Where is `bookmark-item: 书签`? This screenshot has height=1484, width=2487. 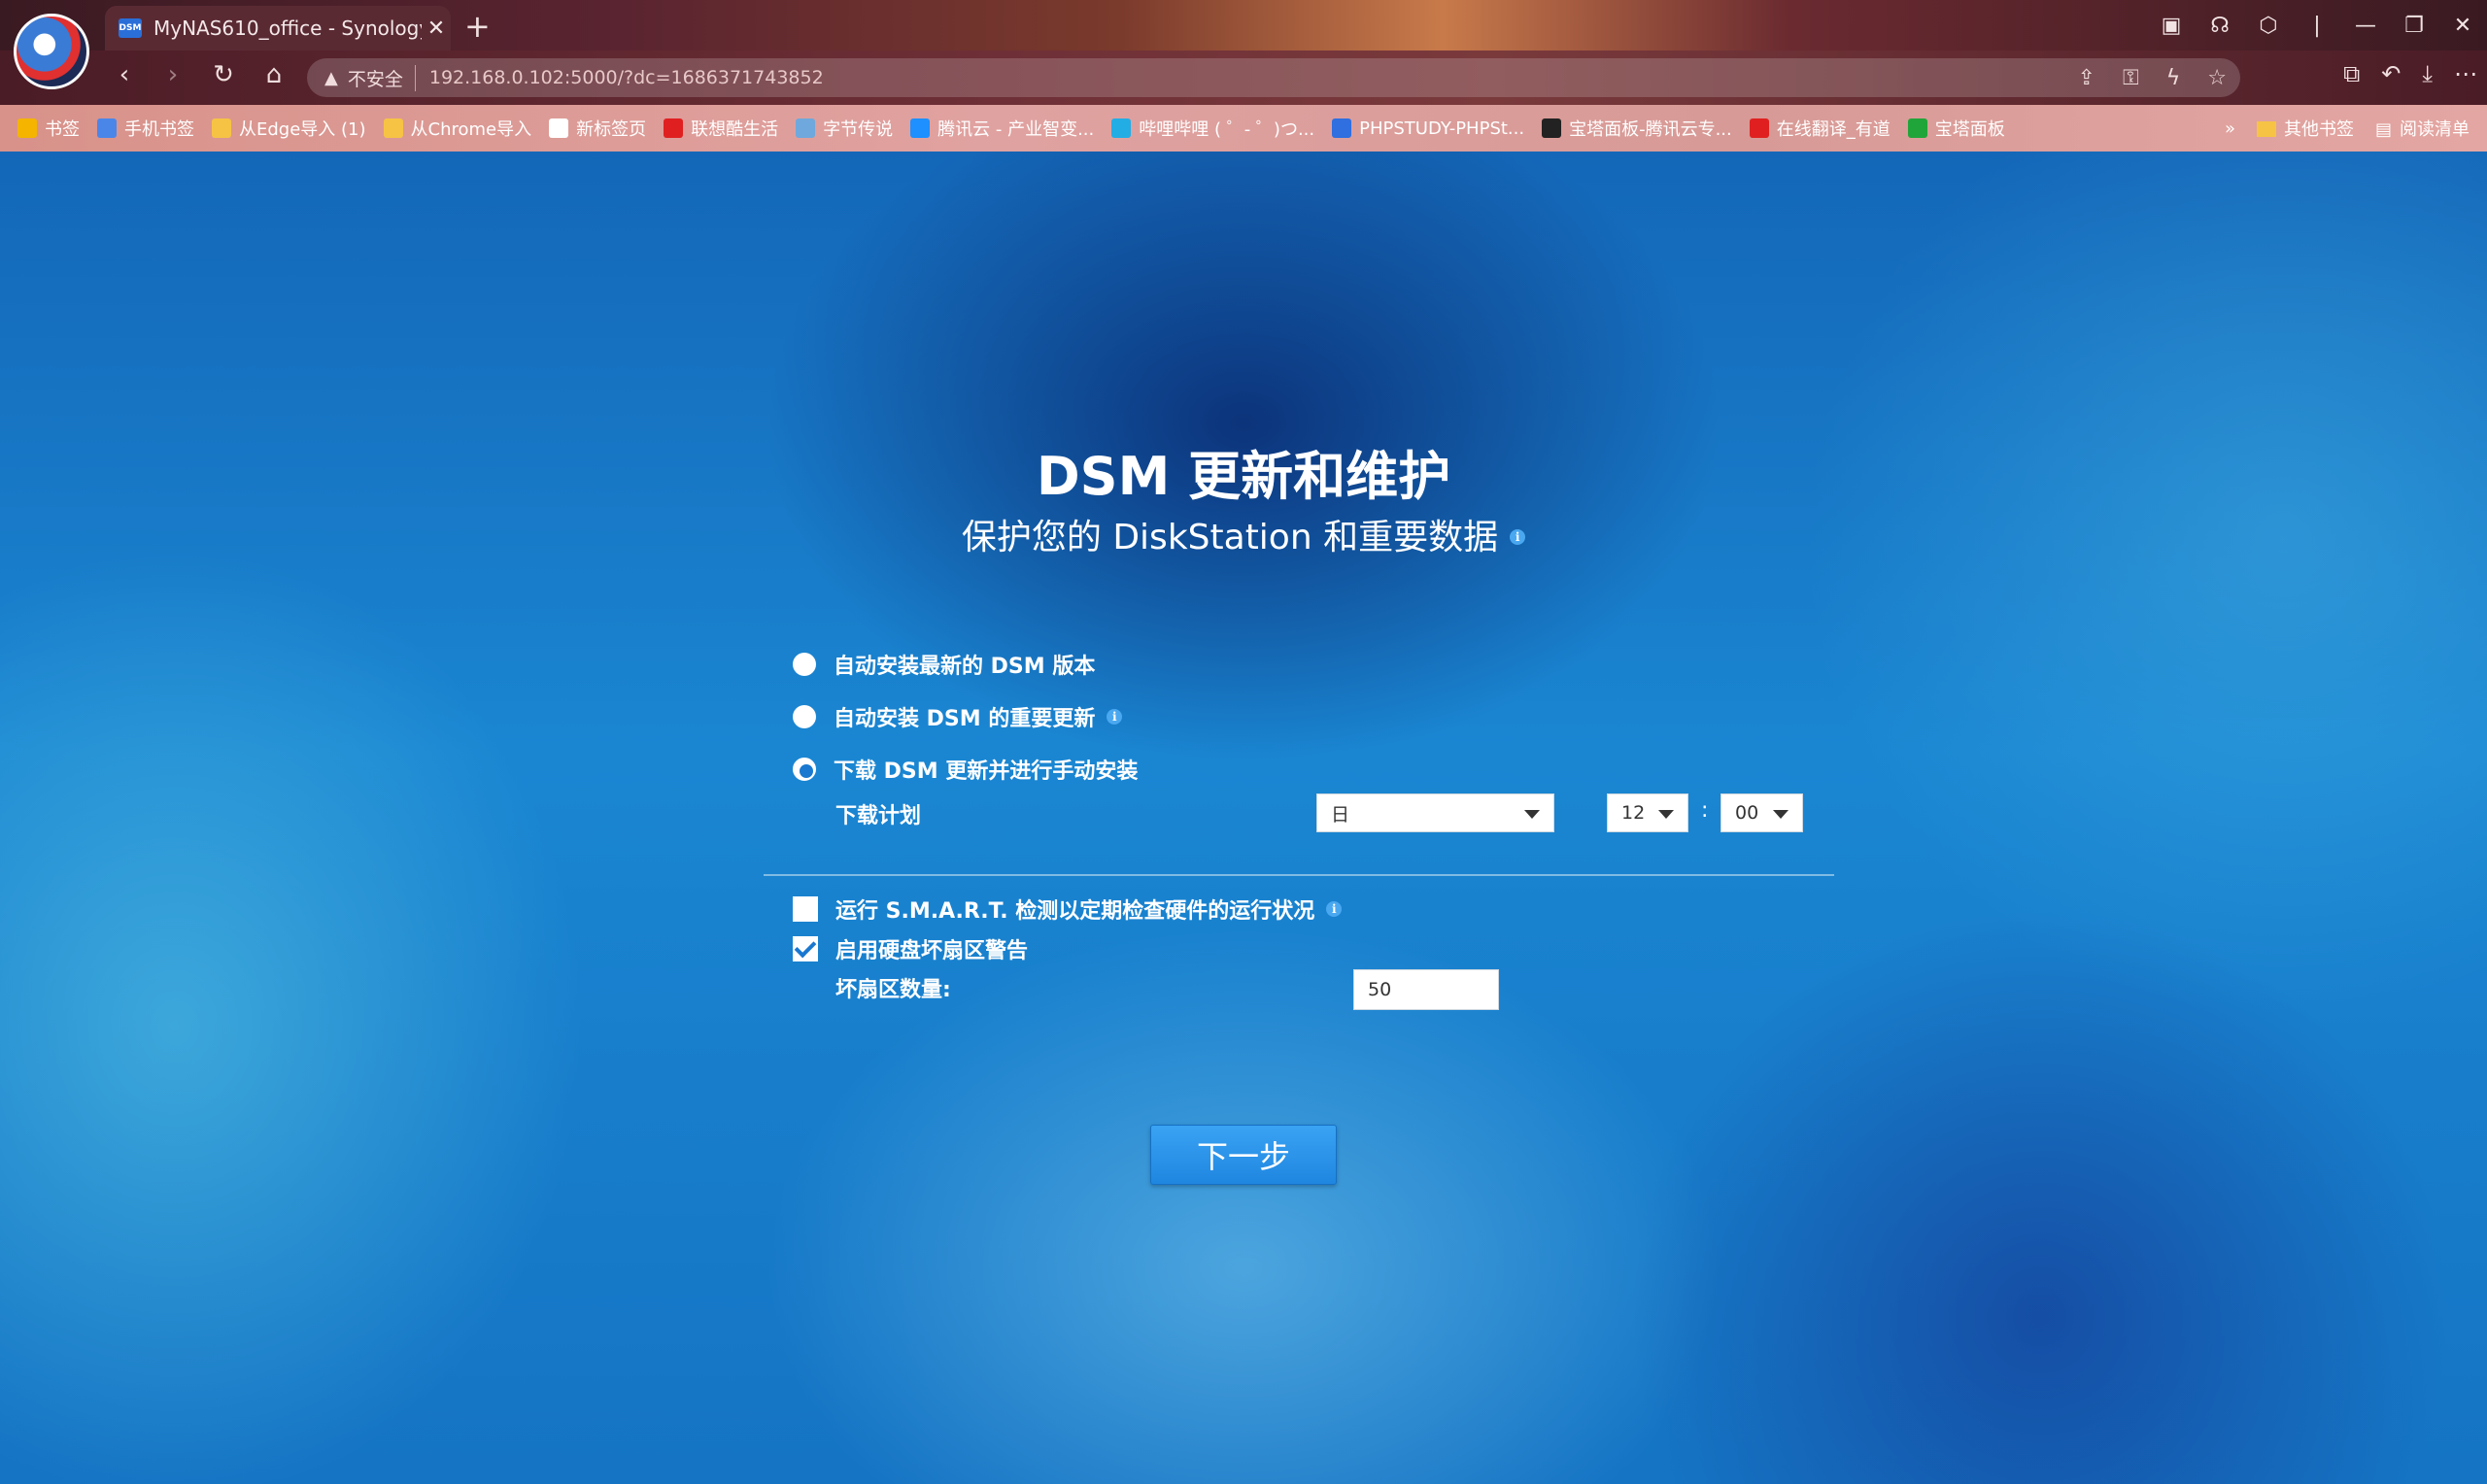 bookmark-item: 书签 is located at coordinates (48, 128).